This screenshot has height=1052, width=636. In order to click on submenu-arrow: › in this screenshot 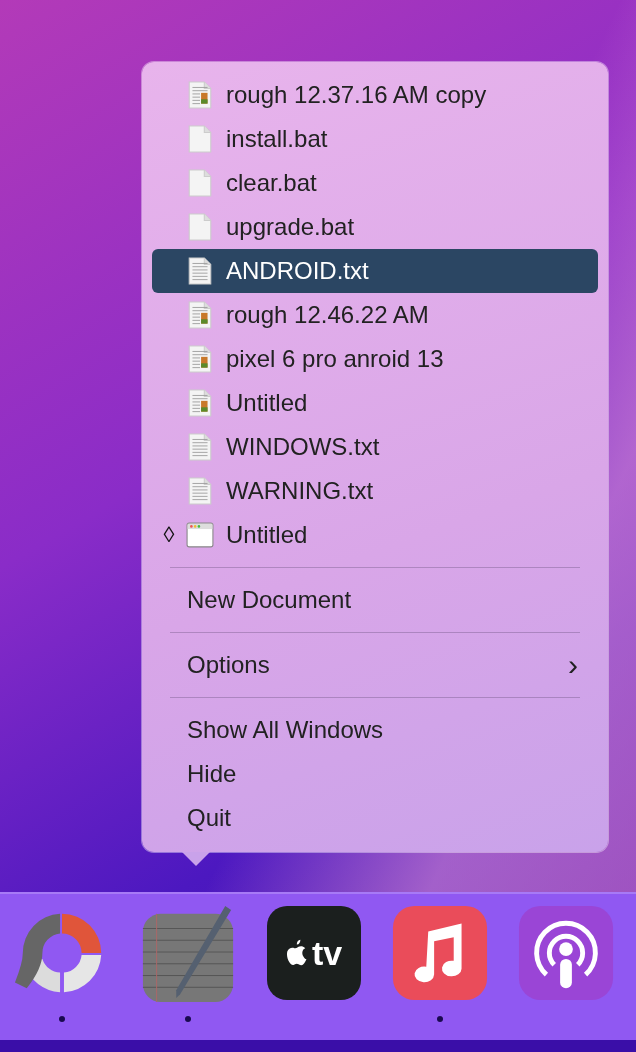, I will do `click(573, 665)`.